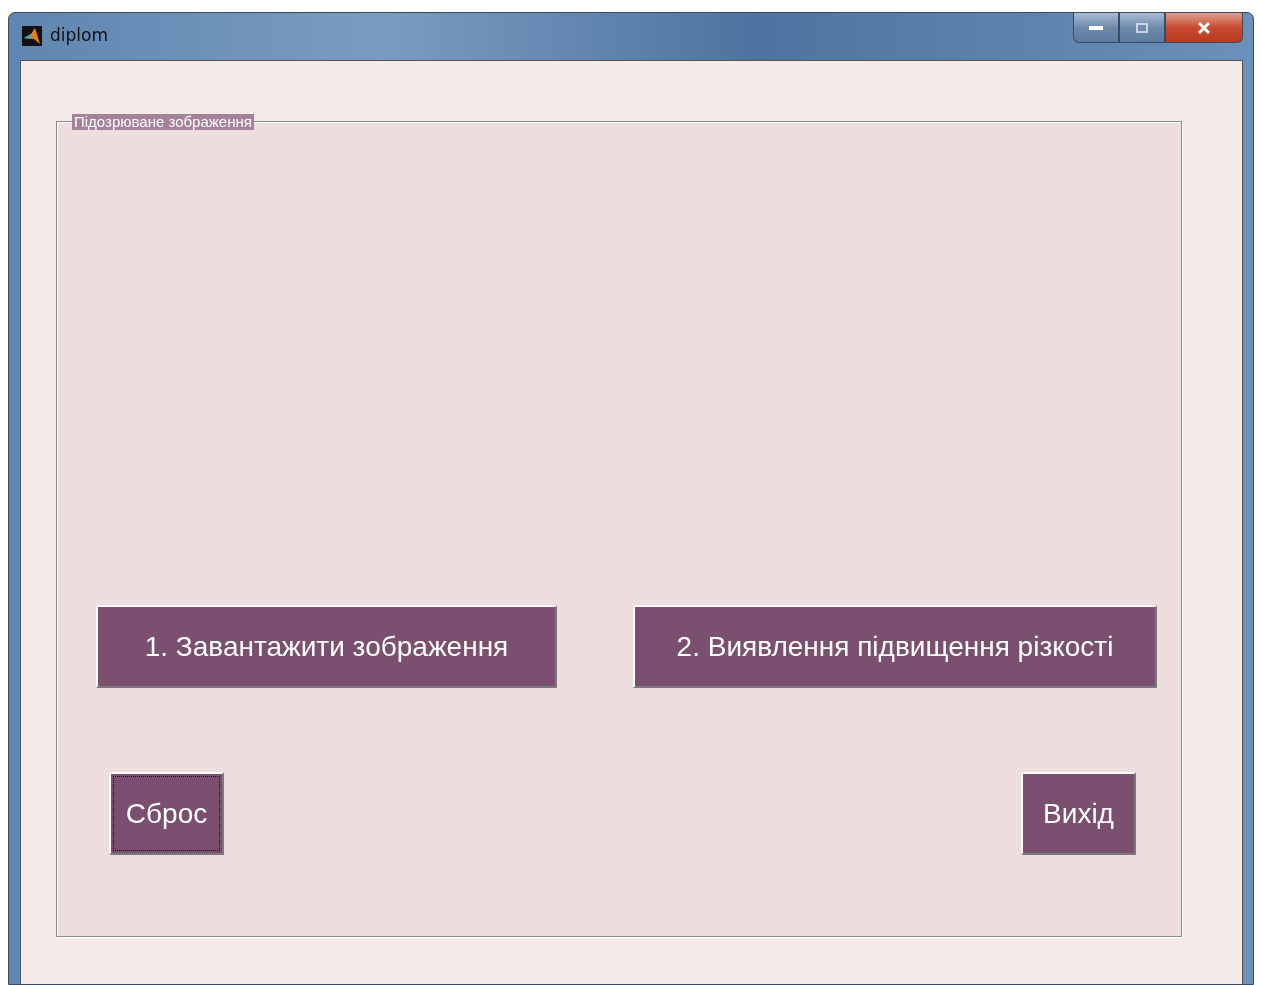 The image size is (1261, 985). I want to click on minimize-button, so click(1096, 28).